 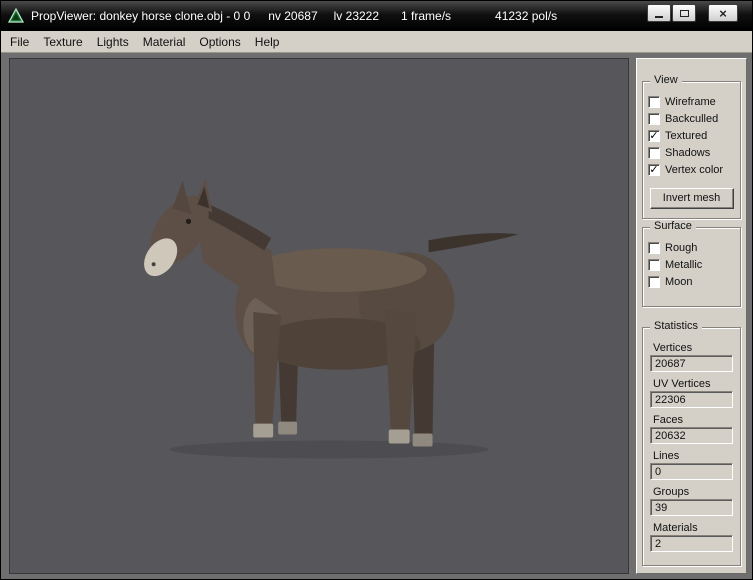 I want to click on faces-value: 20632, so click(x=691, y=435).